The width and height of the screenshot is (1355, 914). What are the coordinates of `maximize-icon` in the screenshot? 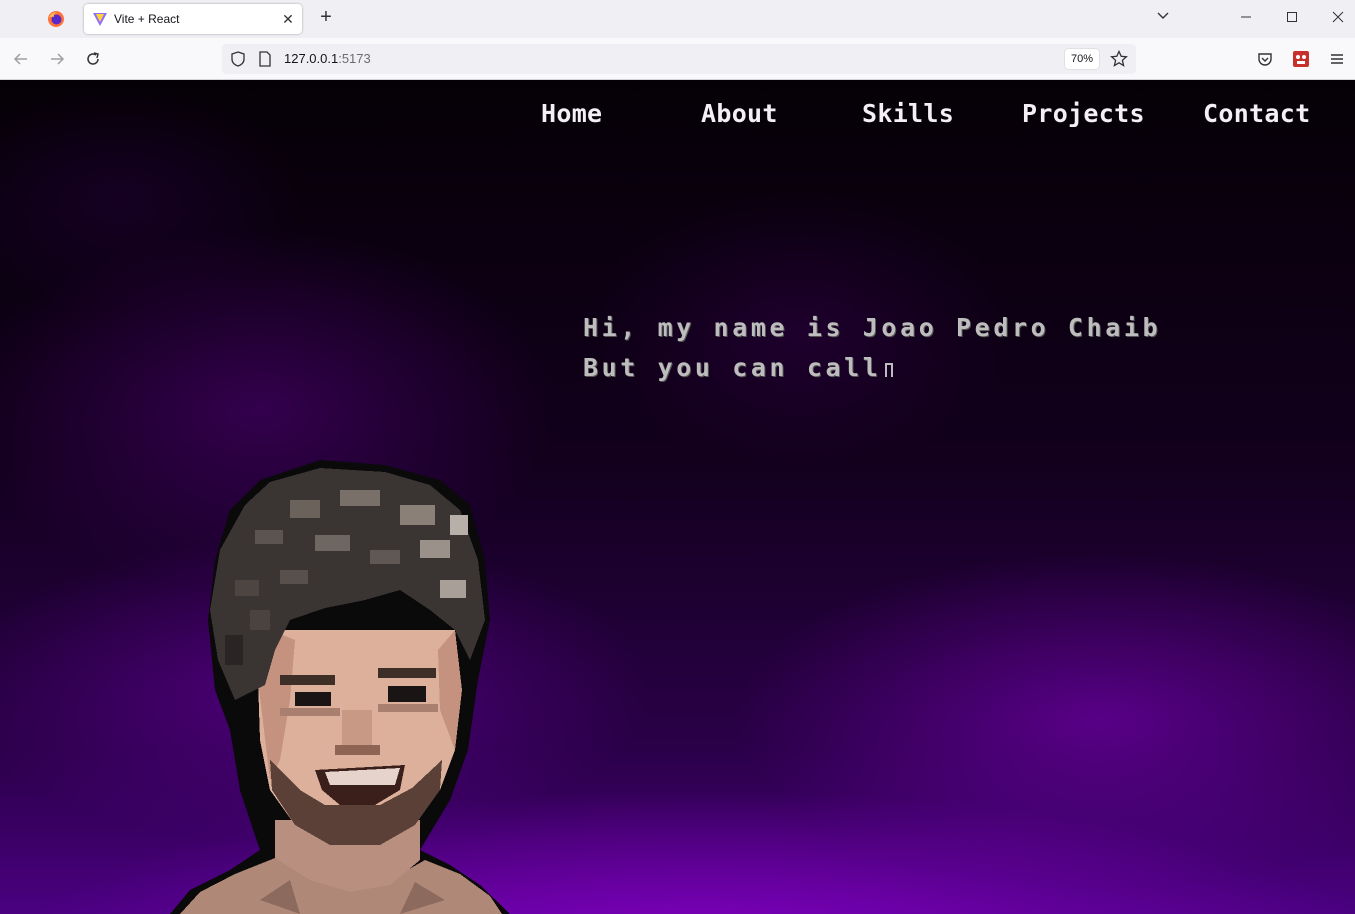 It's located at (1292, 18).